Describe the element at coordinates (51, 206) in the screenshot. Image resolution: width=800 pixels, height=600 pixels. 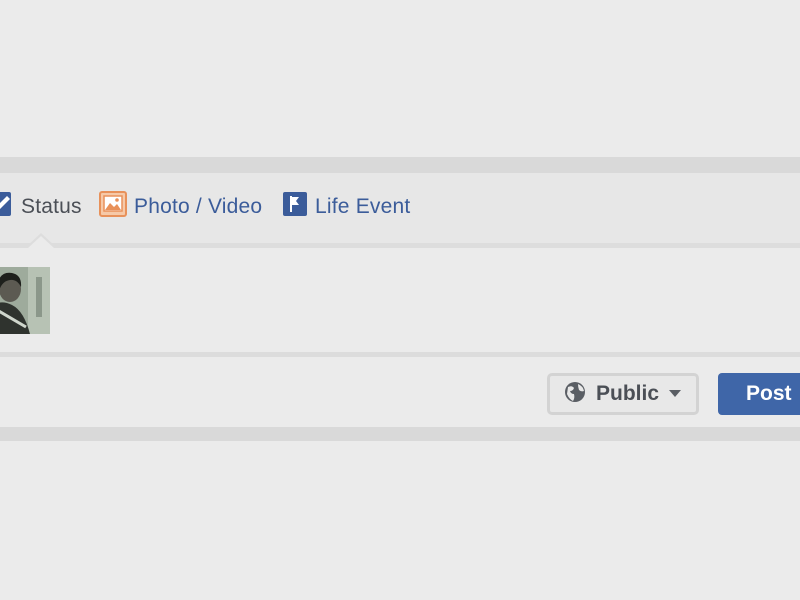
I see `tab-status-label: Status` at that location.